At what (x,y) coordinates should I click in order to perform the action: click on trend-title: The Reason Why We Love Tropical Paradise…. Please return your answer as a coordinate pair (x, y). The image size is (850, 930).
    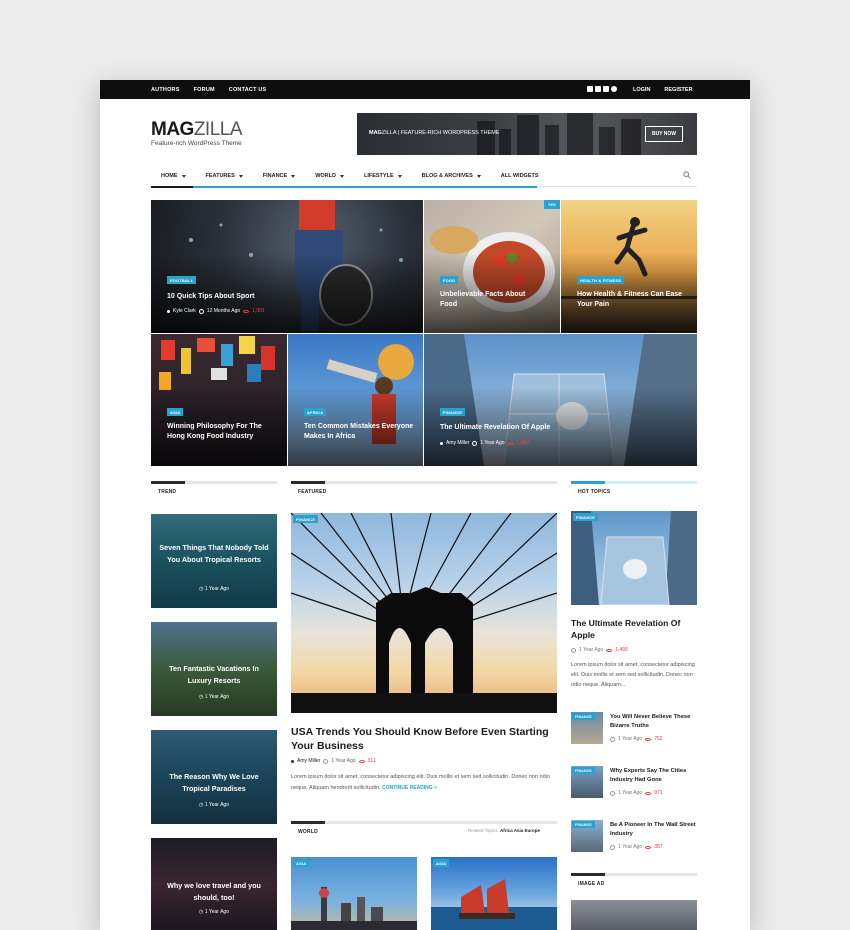
    Looking at the image, I should click on (214, 783).